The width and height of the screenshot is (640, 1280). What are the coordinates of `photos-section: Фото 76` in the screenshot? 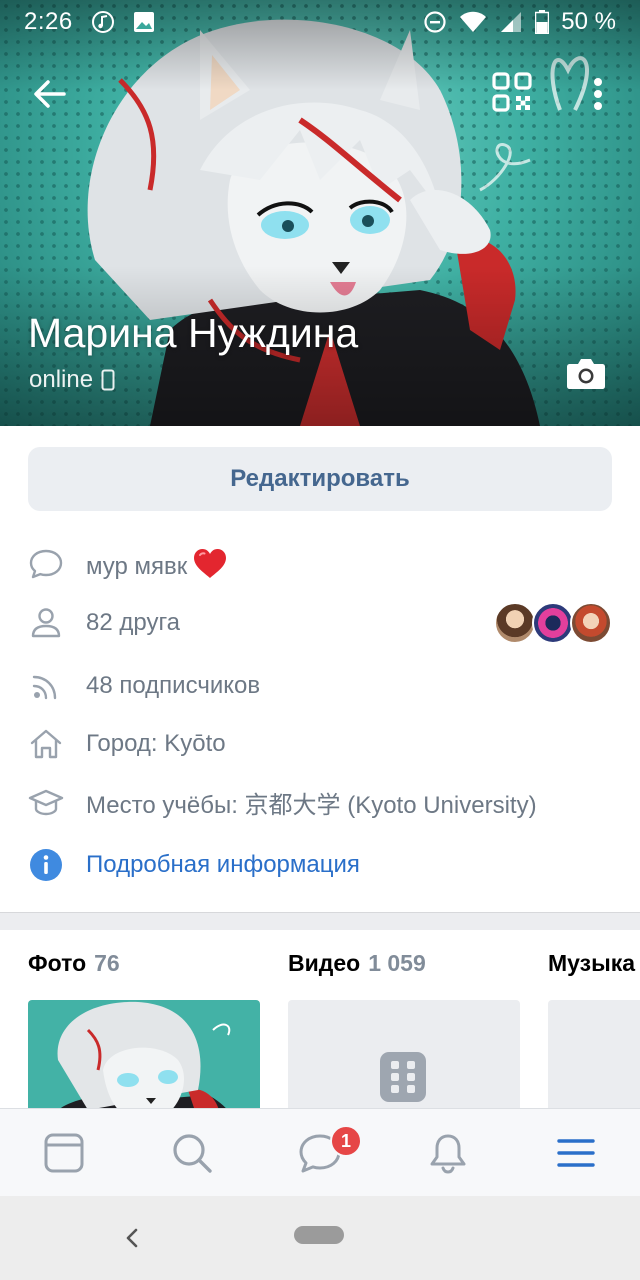 It's located at (144, 1055).